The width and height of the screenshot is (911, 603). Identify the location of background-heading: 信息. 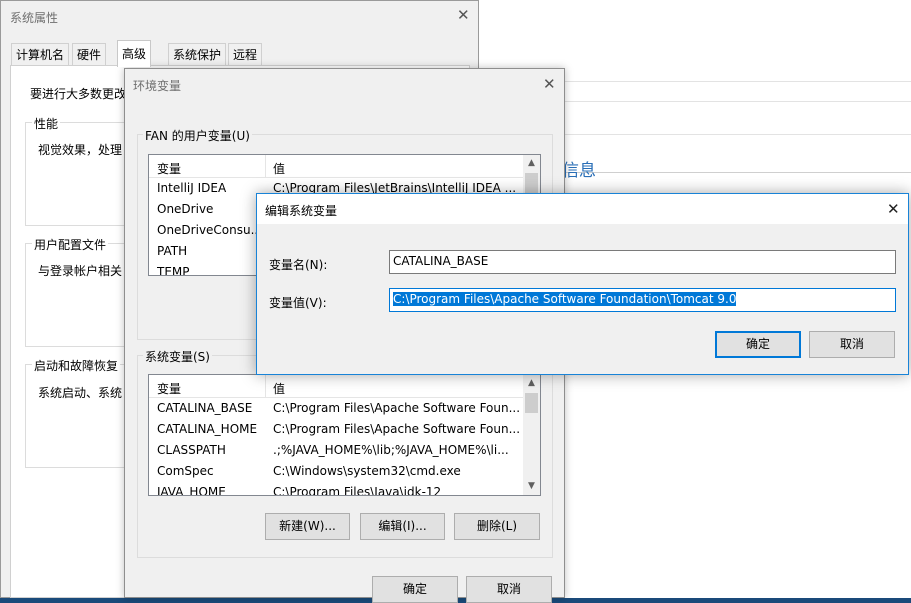
(579, 171).